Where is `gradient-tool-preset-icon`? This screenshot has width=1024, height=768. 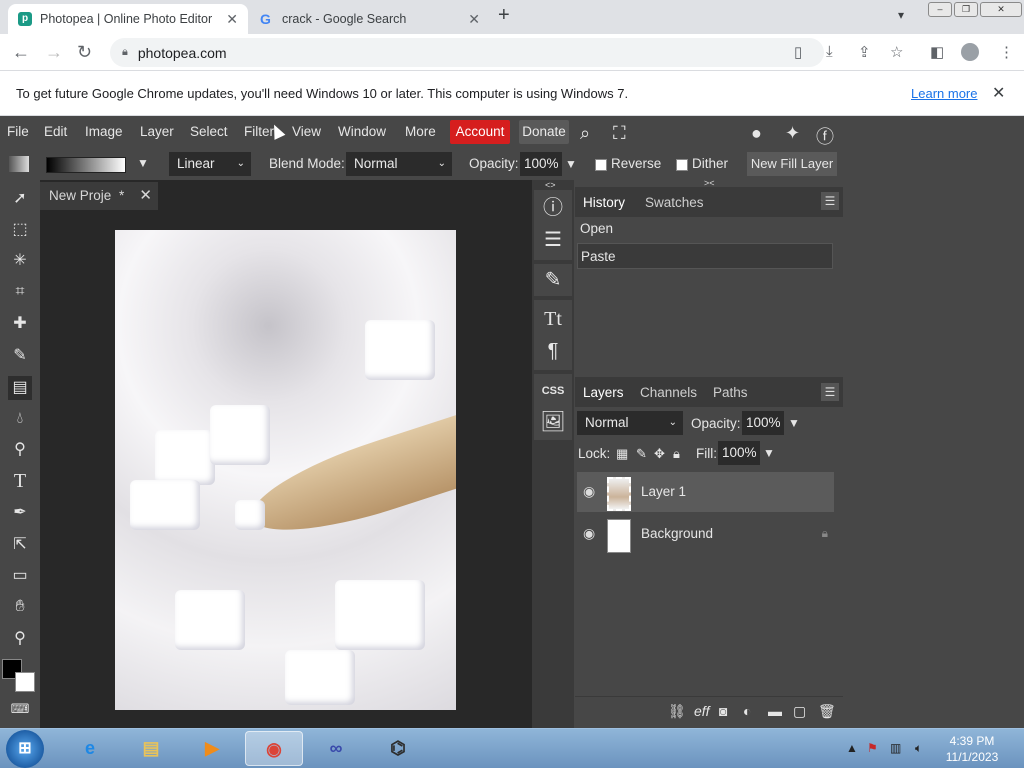
gradient-tool-preset-icon is located at coordinates (19, 164).